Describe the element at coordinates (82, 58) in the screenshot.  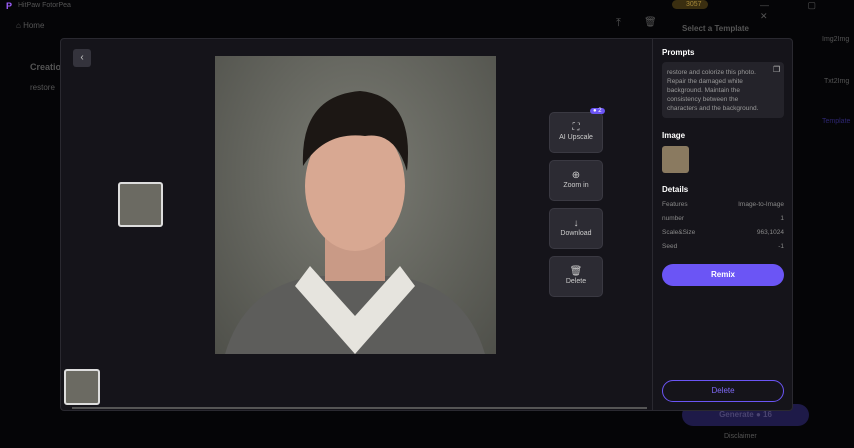
I see `back-button: ‹` at that location.